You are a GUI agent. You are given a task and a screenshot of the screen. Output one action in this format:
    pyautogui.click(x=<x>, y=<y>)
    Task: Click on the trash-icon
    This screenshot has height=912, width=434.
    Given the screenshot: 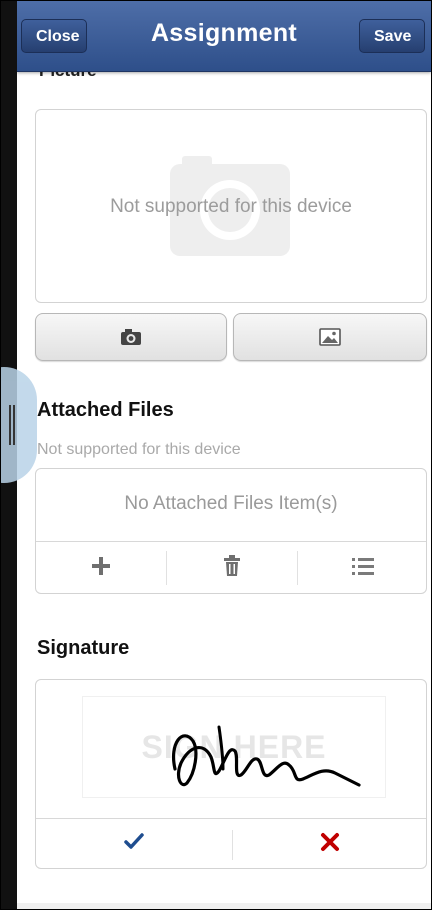 What is the action you would take?
    pyautogui.click(x=232, y=568)
    